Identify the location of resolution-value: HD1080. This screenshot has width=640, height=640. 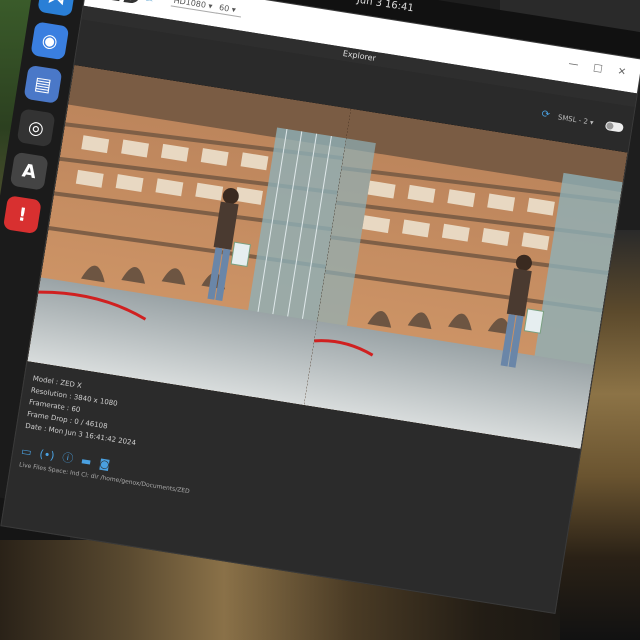
(190, 5).